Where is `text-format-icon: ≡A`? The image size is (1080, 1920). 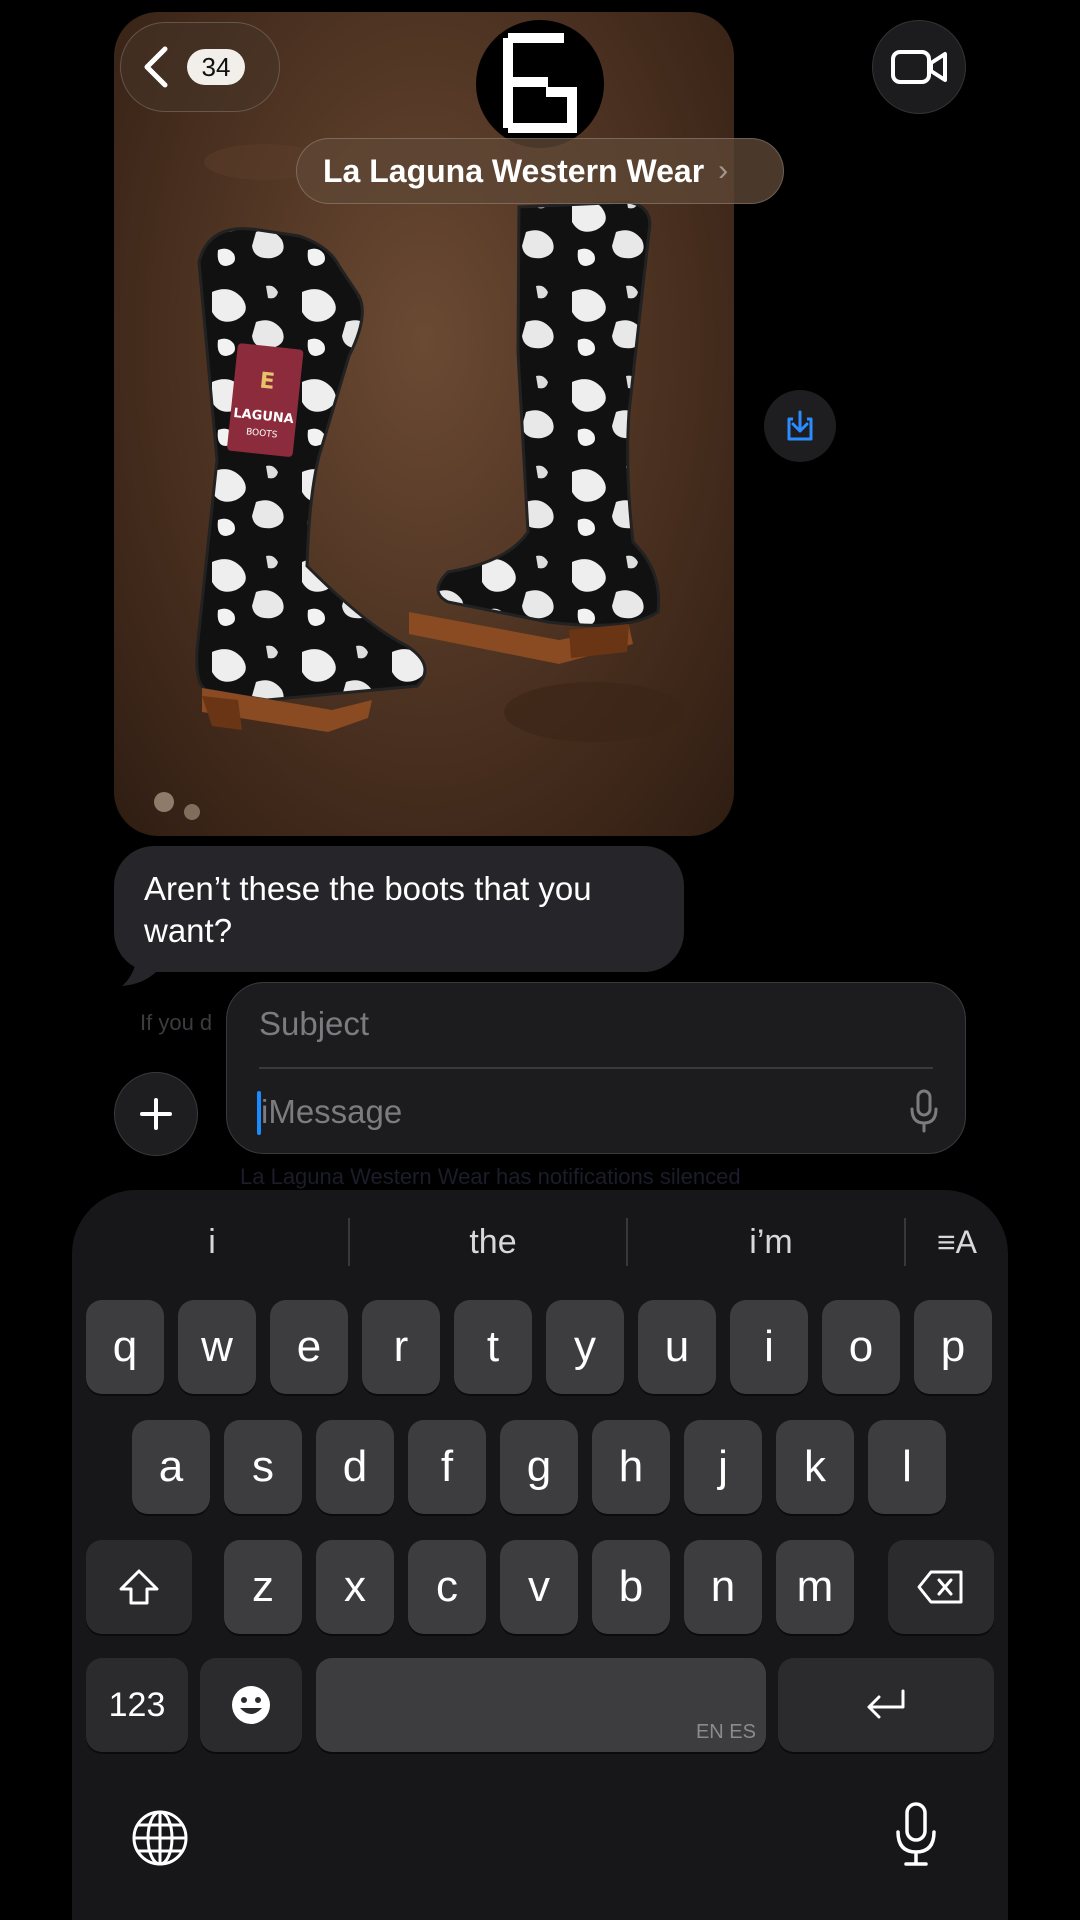
text-format-icon: ≡A is located at coordinates (957, 1242).